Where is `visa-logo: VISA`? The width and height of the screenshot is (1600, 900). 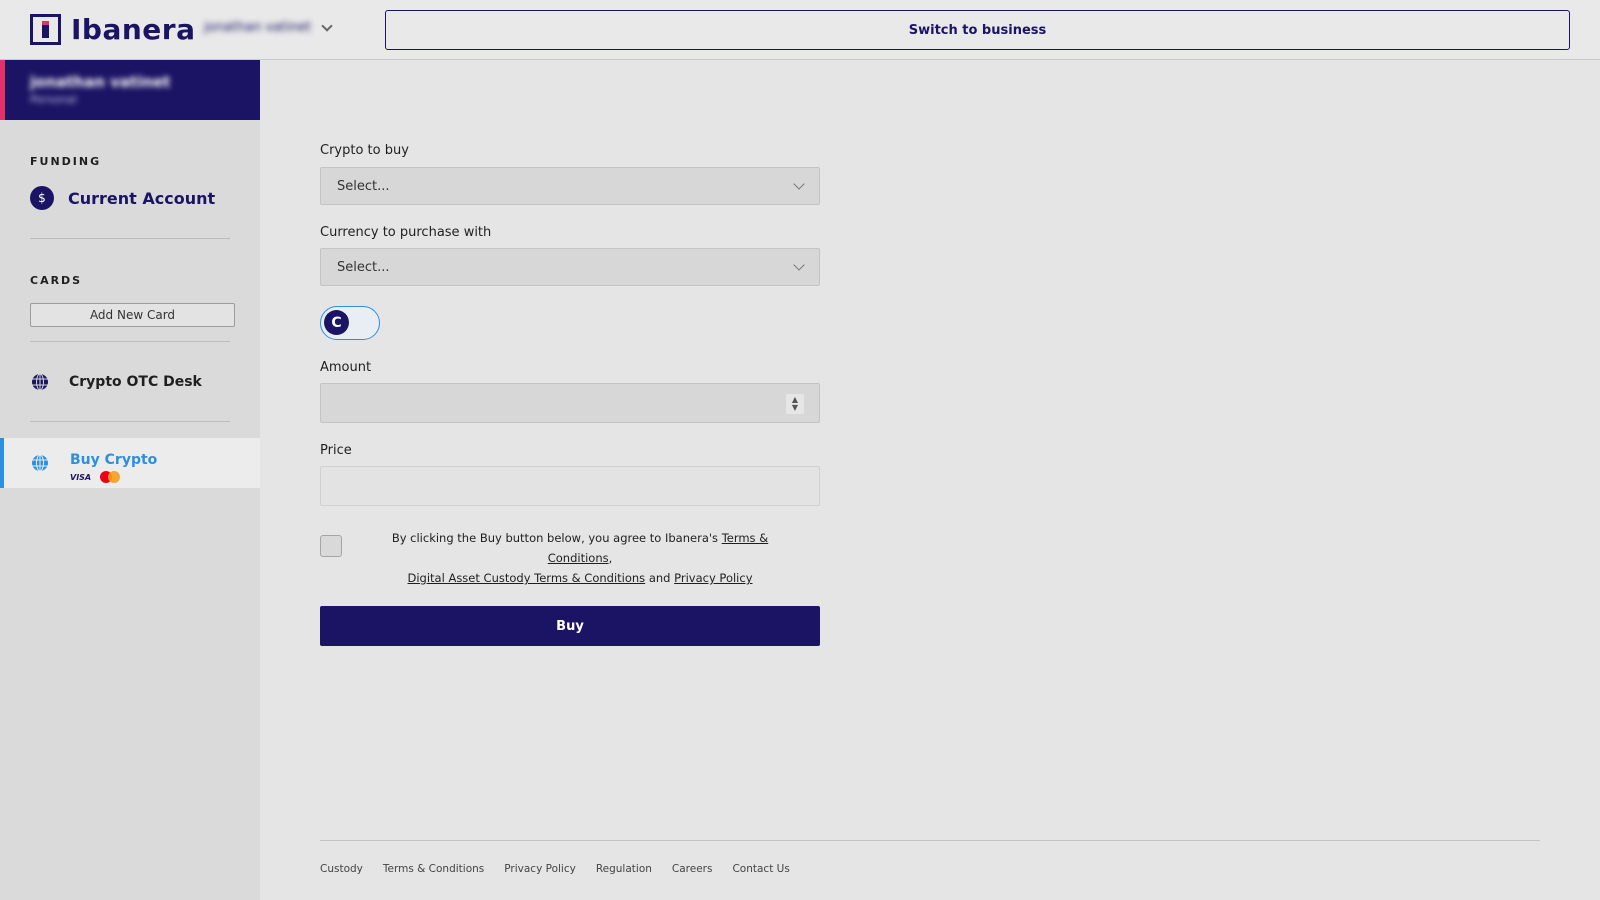 visa-logo: VISA is located at coordinates (81, 477).